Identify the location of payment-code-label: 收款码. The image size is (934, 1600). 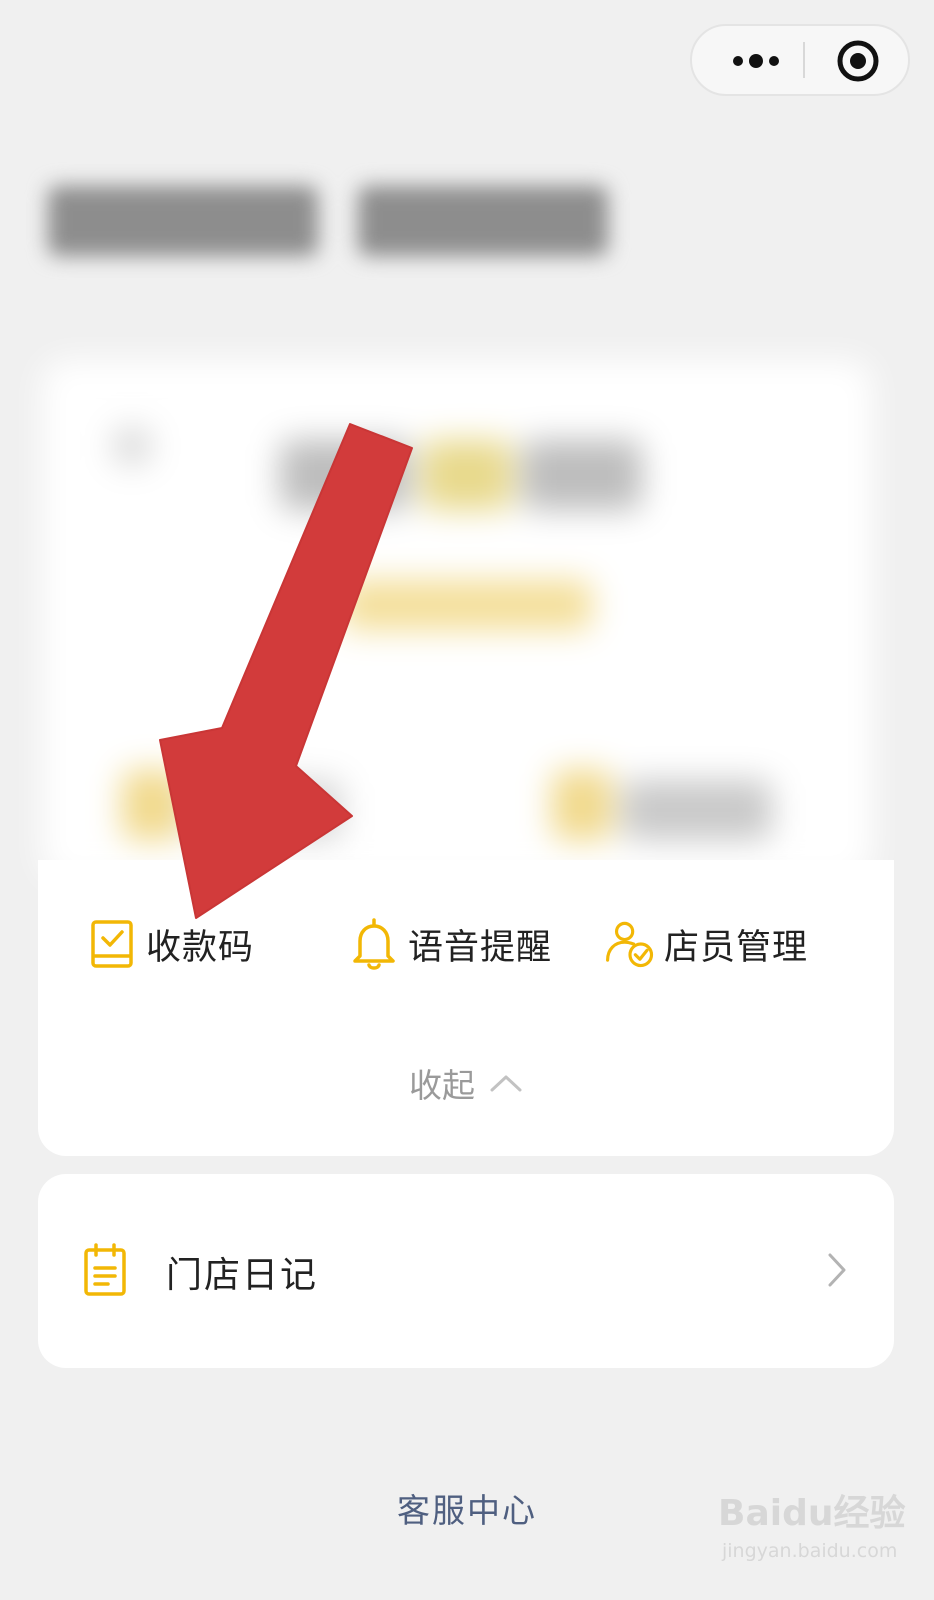
(200, 947).